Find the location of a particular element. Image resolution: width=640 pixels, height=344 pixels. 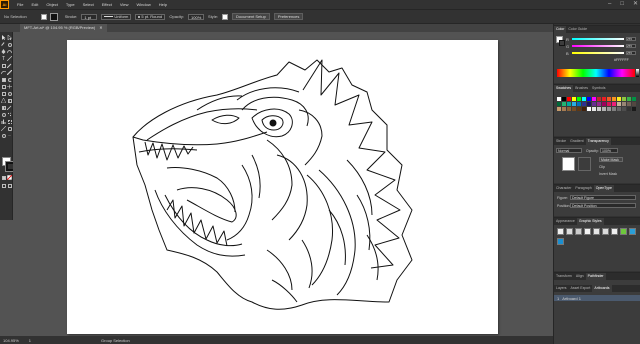

blend-mode-select: Normal is located at coordinates (569, 150).